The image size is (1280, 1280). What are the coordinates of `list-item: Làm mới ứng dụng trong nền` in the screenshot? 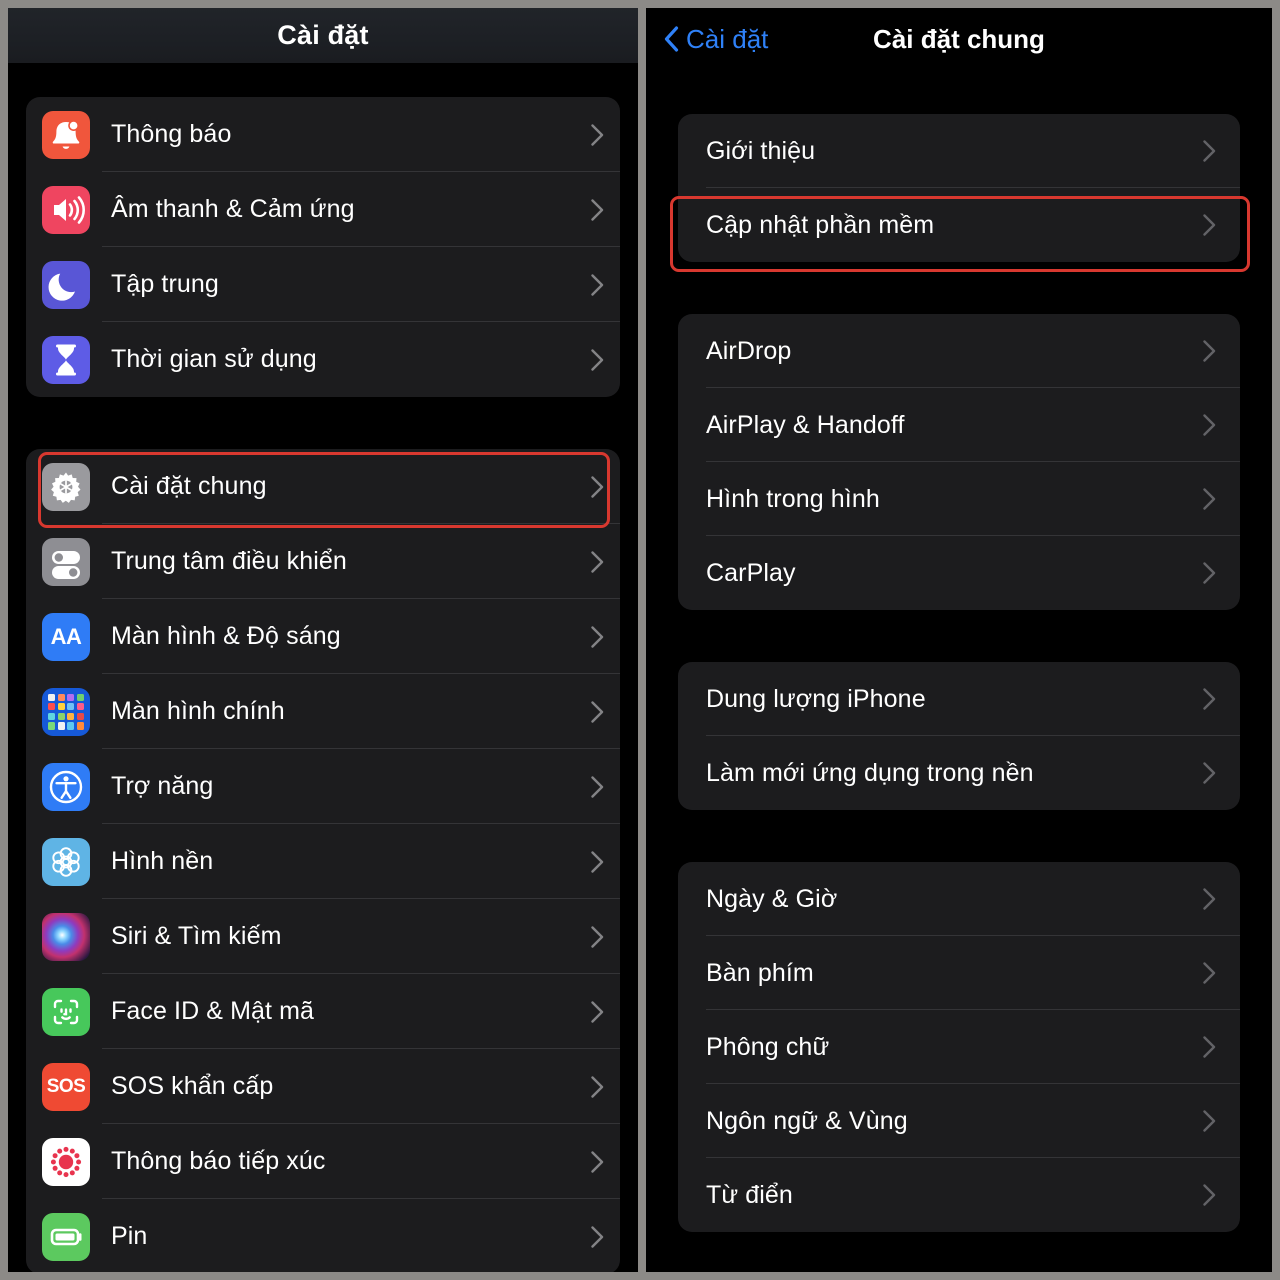 It's located at (959, 773).